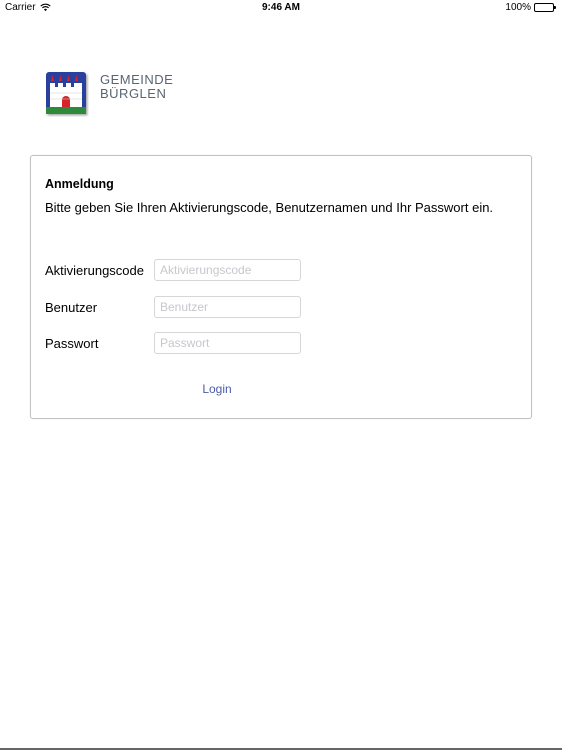 This screenshot has width=562, height=750. Describe the element at coordinates (66, 93) in the screenshot. I see `coat-of-arms-icon` at that location.